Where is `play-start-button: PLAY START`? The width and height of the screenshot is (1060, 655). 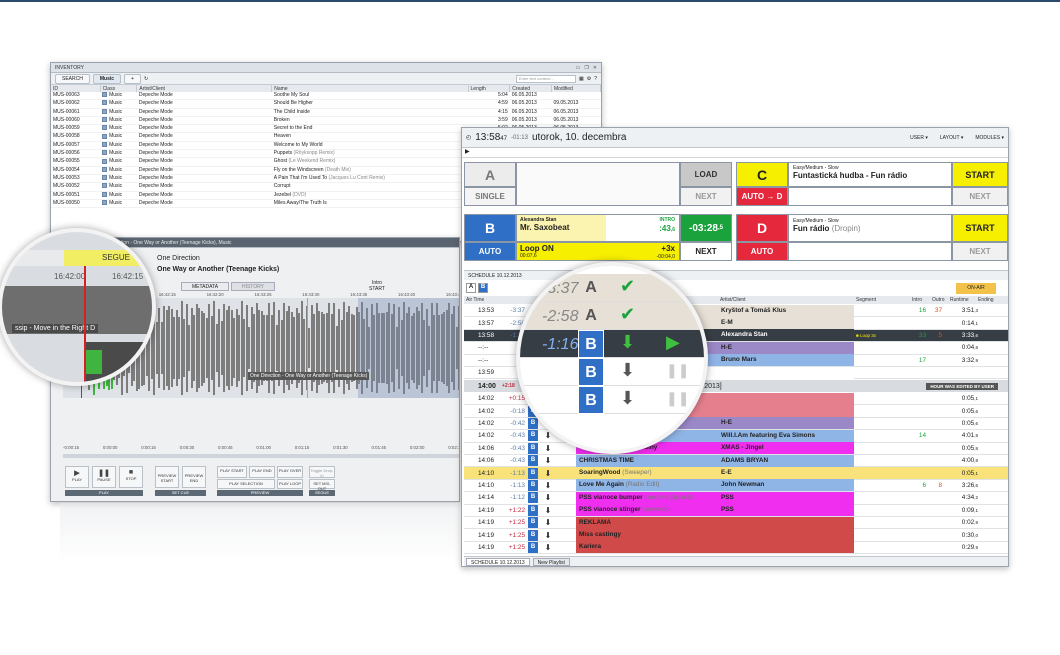 play-start-button: PLAY START is located at coordinates (232, 472).